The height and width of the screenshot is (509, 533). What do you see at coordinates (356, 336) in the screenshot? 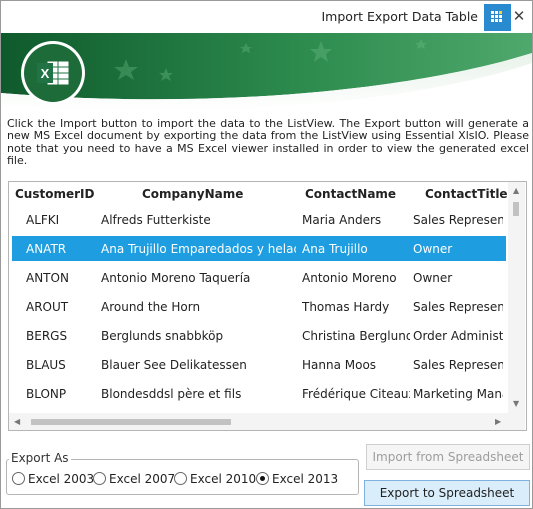
I see `table-cell: Christina Berglund` at bounding box center [356, 336].